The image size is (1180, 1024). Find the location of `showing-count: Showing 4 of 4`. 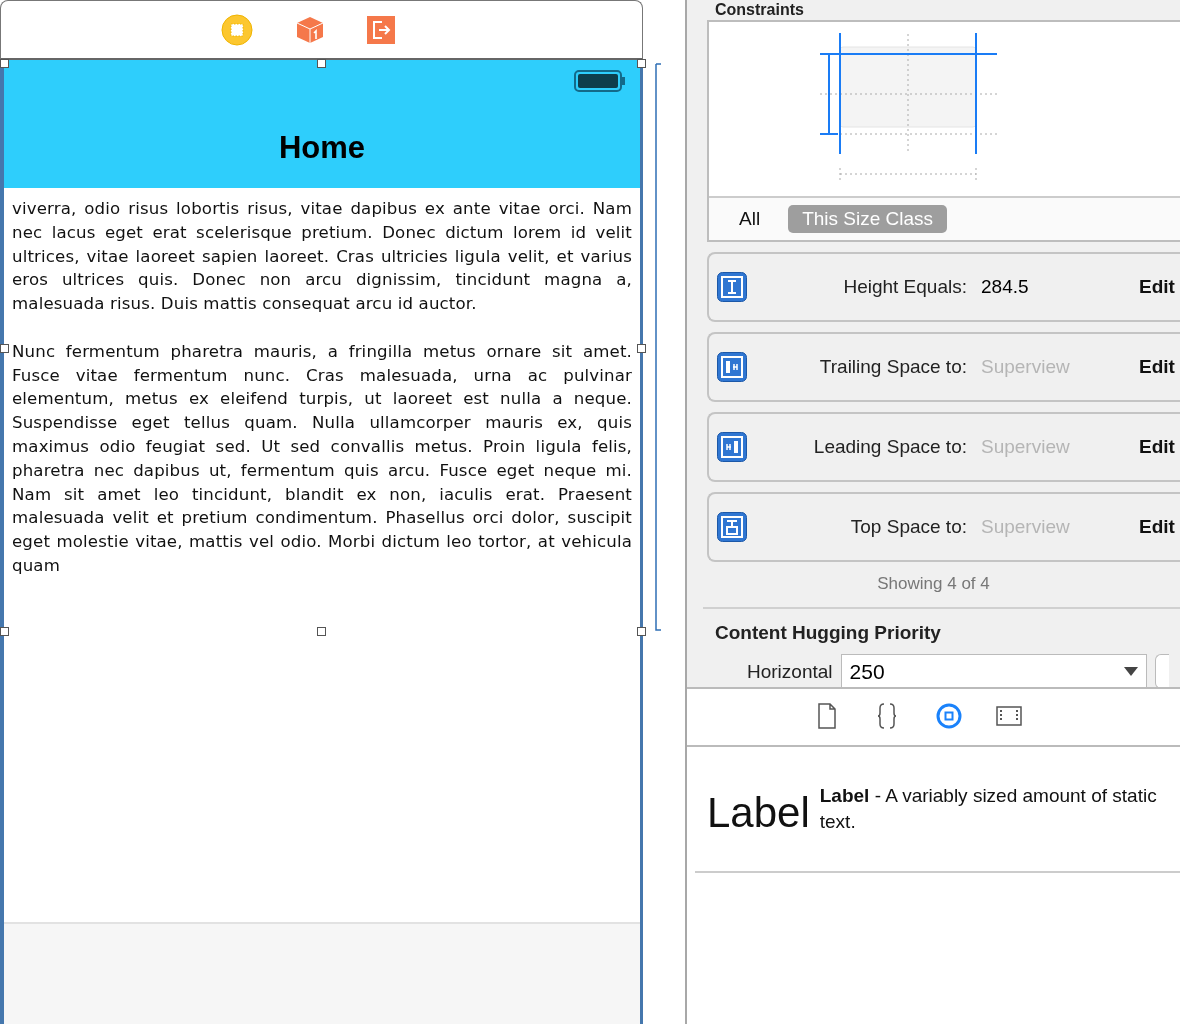

showing-count: Showing 4 of 4 is located at coordinates (933, 584).